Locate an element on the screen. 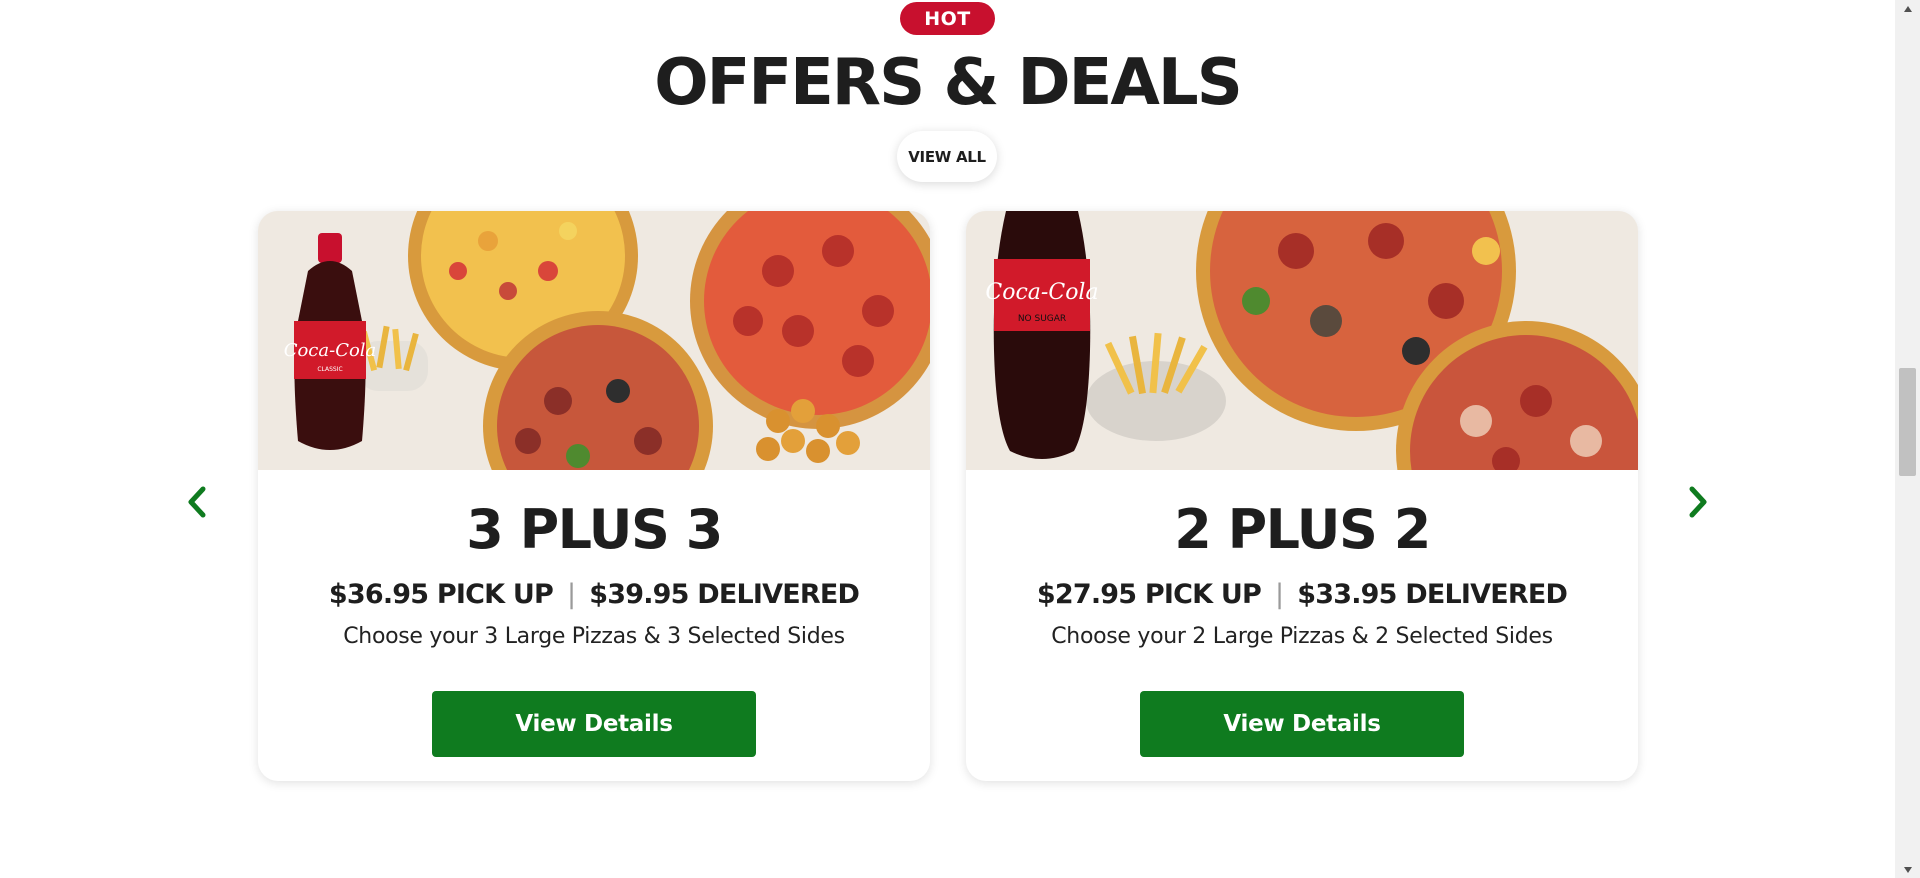 This screenshot has width=1920, height=878. deal-price-line: $27.95 PICK UP | $33.95 DELIVERED is located at coordinates (1302, 595).